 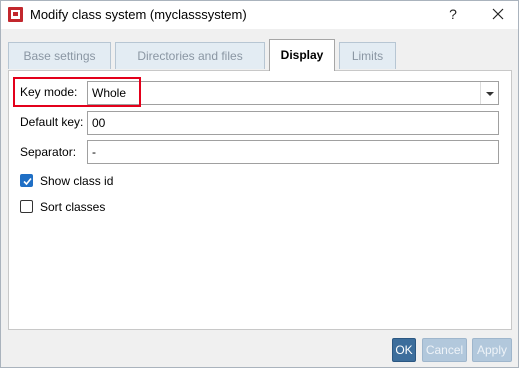 I want to click on close-button, so click(x=498, y=14).